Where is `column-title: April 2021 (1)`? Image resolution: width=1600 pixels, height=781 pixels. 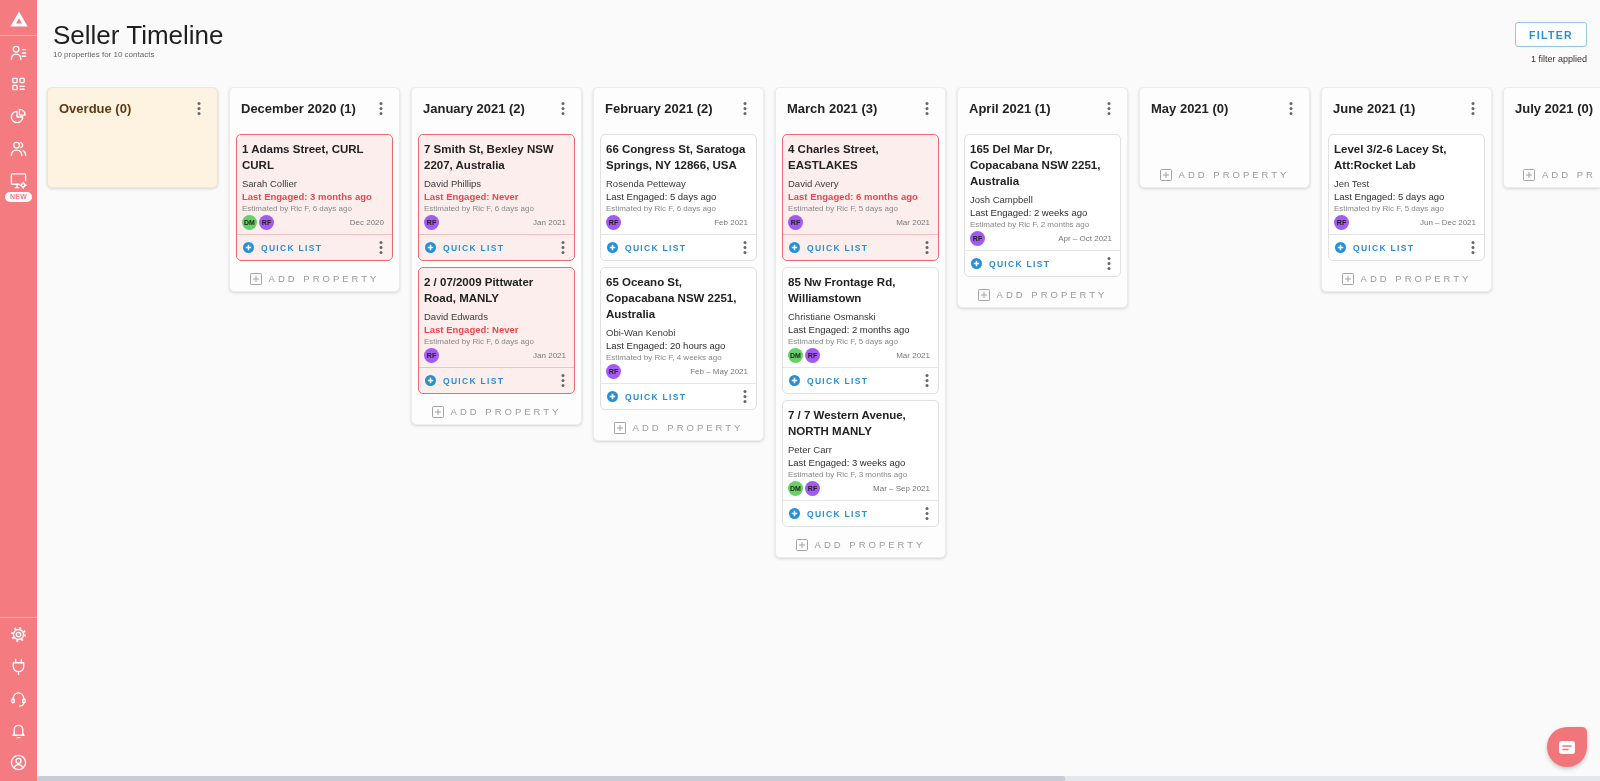 column-title: April 2021 (1) is located at coordinates (1010, 108).